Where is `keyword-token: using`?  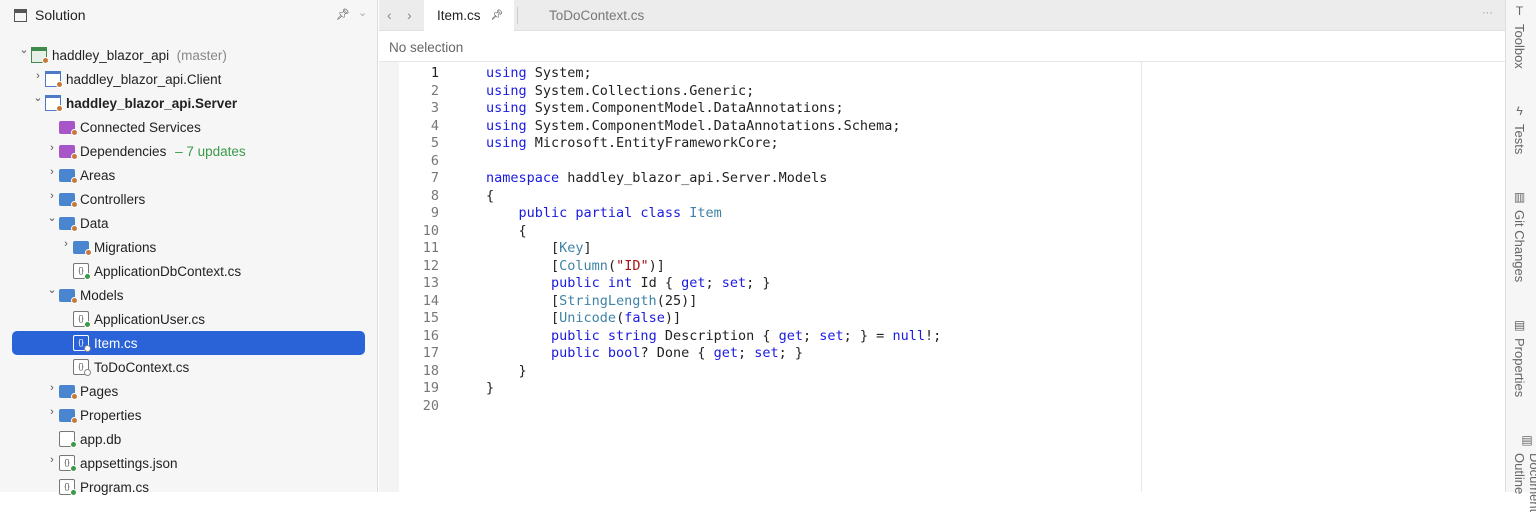
keyword-token: using is located at coordinates (506, 90).